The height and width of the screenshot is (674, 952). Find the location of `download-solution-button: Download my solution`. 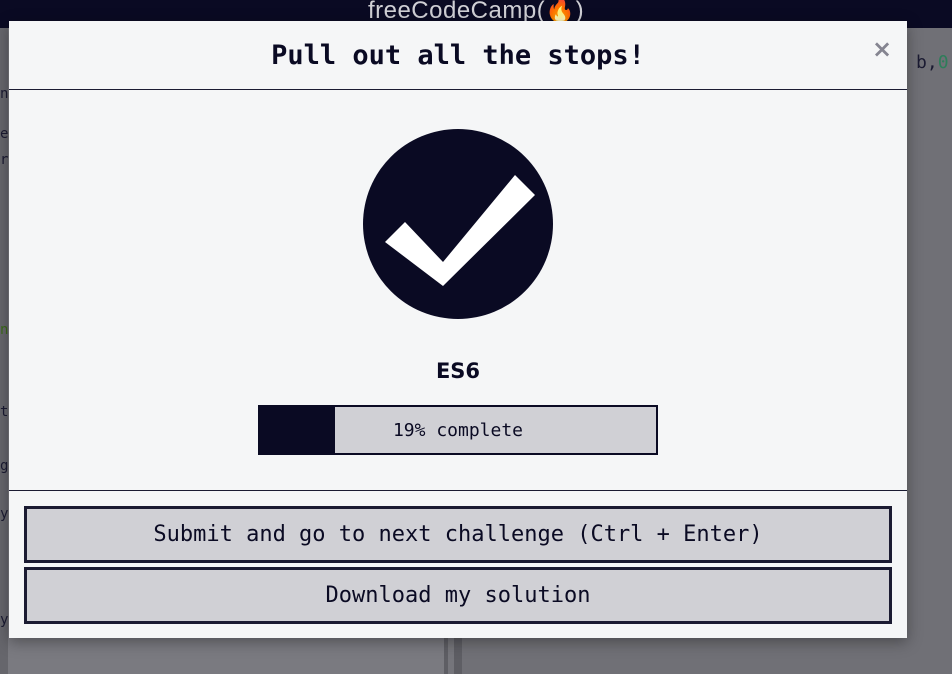

download-solution-button: Download my solution is located at coordinates (458, 595).